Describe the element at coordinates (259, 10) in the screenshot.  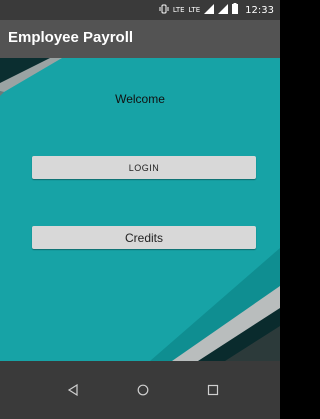
I see `status-time: 12:33` at that location.